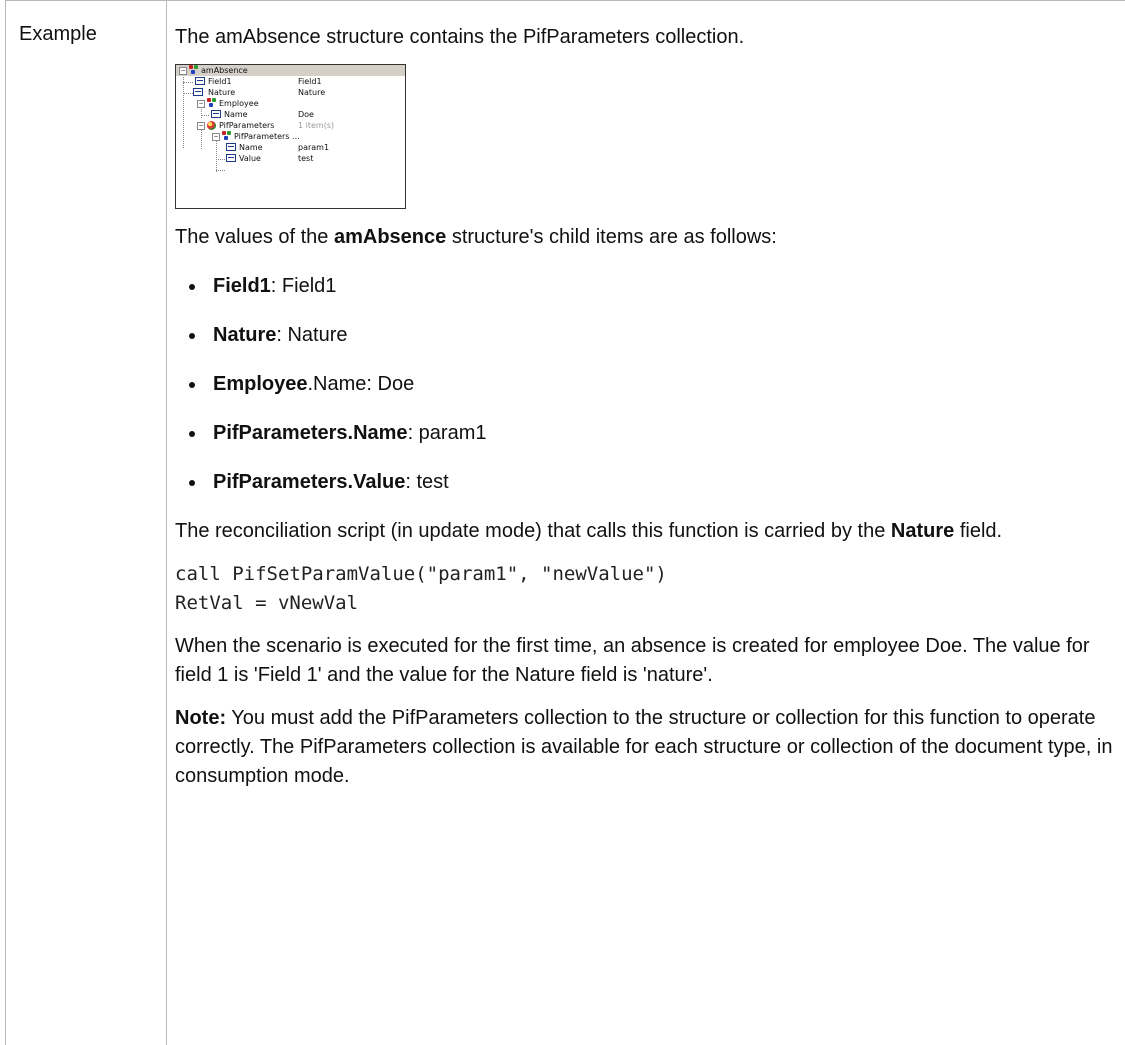 This screenshot has width=1125, height=1045. What do you see at coordinates (310, 433) in the screenshot?
I see `item-key: PifParameters.Name` at bounding box center [310, 433].